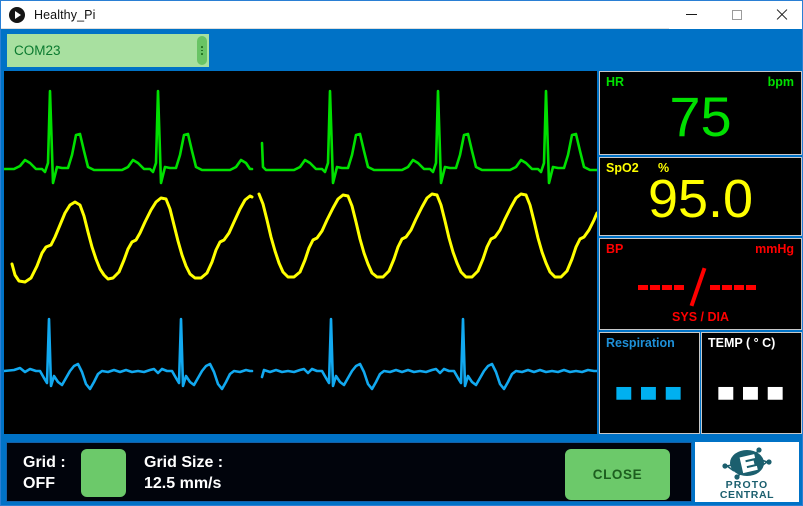 The height and width of the screenshot is (506, 803). Describe the element at coordinates (747, 495) in the screenshot. I see `brand-central-text: CENTRAL` at that location.